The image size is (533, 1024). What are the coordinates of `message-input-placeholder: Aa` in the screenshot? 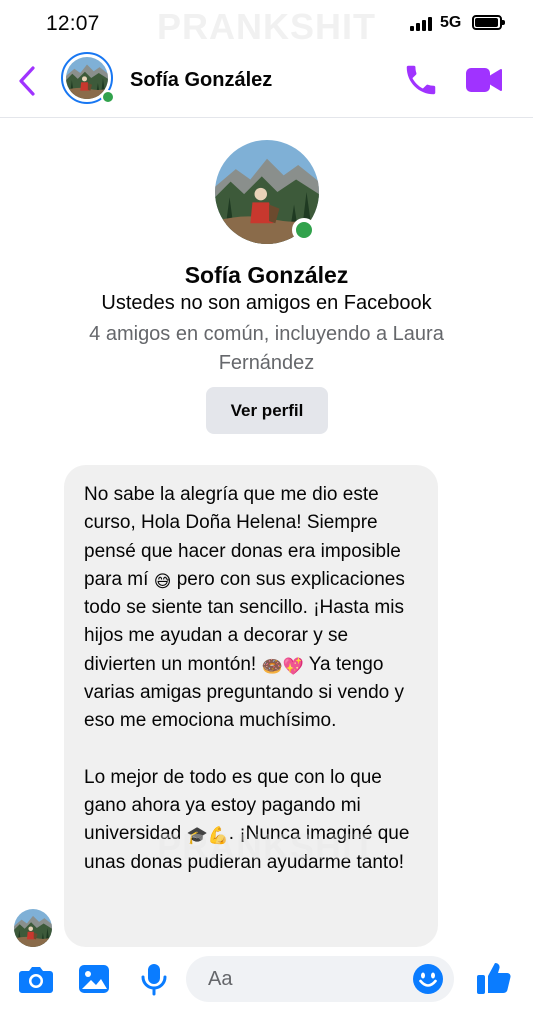 It's located at (220, 979).